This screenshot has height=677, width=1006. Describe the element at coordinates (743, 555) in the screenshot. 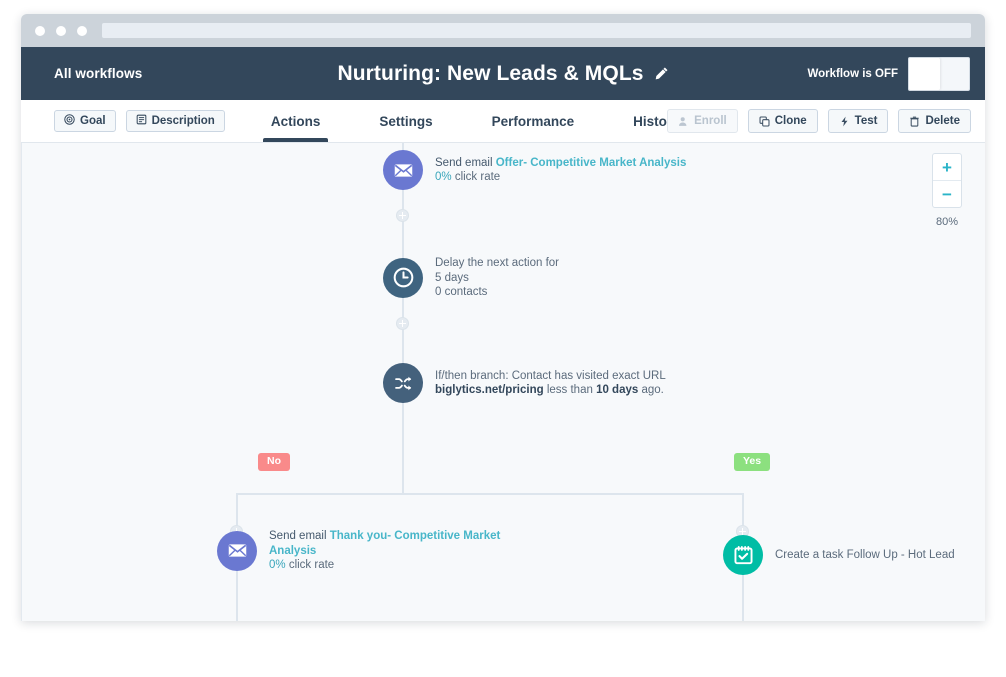

I see `task-checklist-icon` at that location.